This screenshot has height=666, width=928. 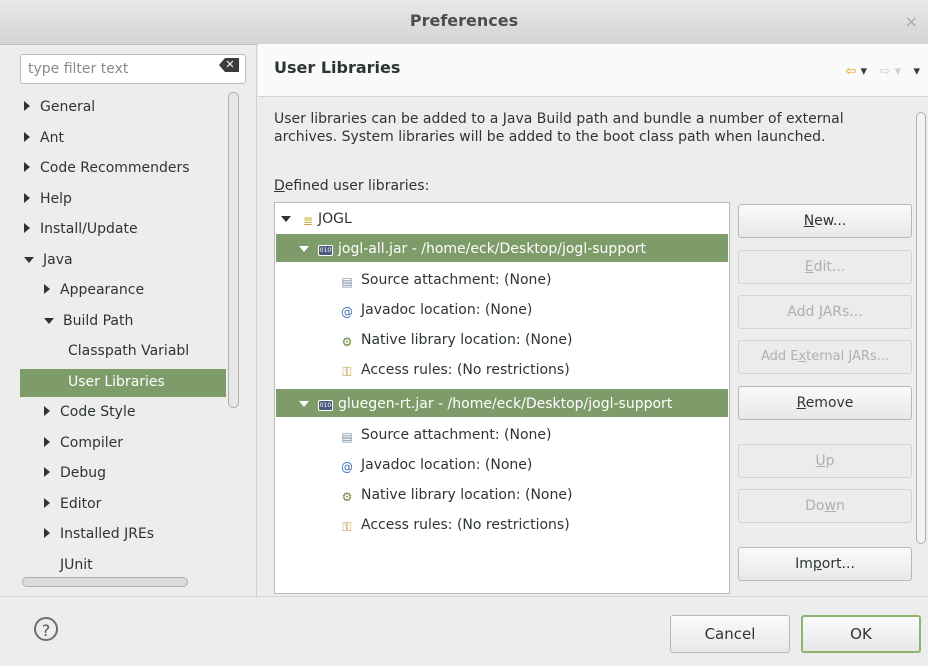 I want to click on title-bar: Preferences ×, so click(x=464, y=22).